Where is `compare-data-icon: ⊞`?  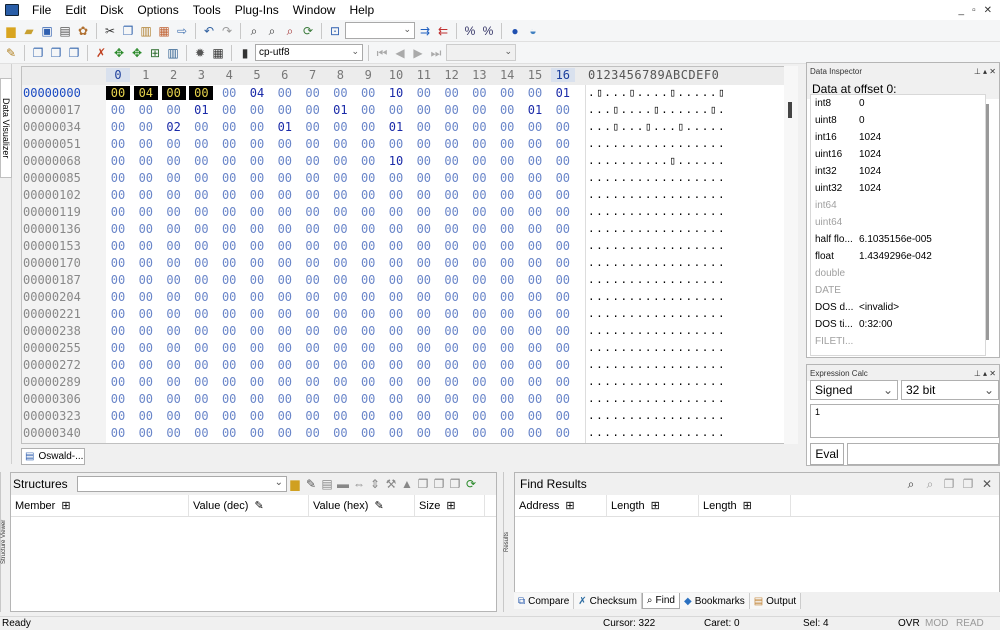 compare-data-icon: ⊞ is located at coordinates (155, 53).